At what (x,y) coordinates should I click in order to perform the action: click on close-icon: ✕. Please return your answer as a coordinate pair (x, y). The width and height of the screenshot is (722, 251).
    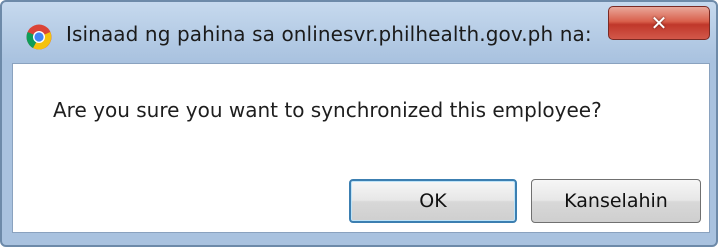
    Looking at the image, I should click on (659, 23).